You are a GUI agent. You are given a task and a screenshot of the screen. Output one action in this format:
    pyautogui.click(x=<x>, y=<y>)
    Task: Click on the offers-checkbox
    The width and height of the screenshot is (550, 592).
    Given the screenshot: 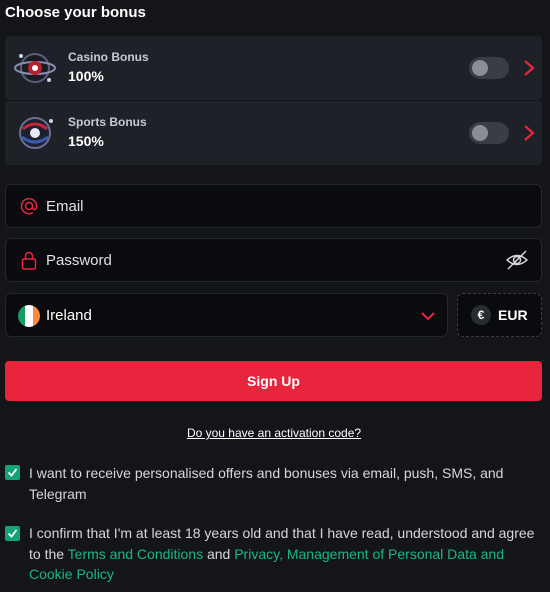 What is the action you would take?
    pyautogui.click(x=12, y=472)
    